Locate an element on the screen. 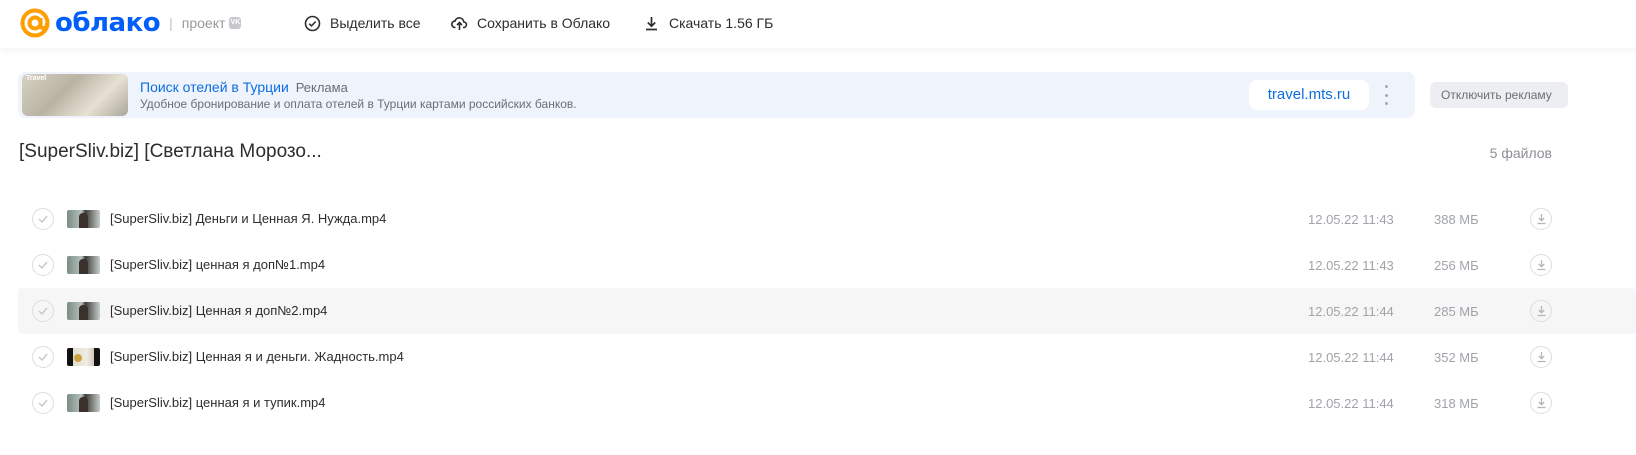  file-name: [SuperSliv.biz] ценная я и тупик.mp4 is located at coordinates (218, 402).